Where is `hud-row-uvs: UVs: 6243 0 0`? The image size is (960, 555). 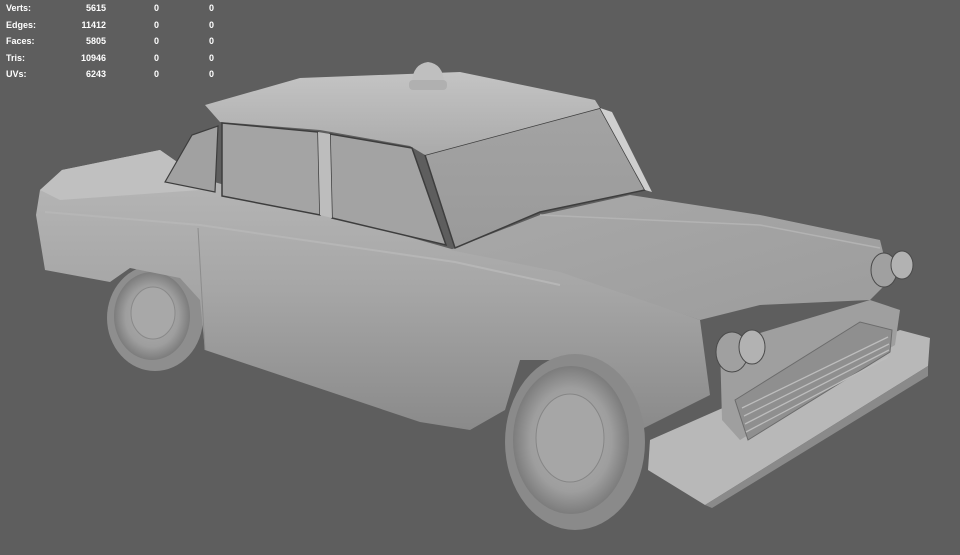 hud-row-uvs: UVs: 6243 0 0 is located at coordinates (110, 74).